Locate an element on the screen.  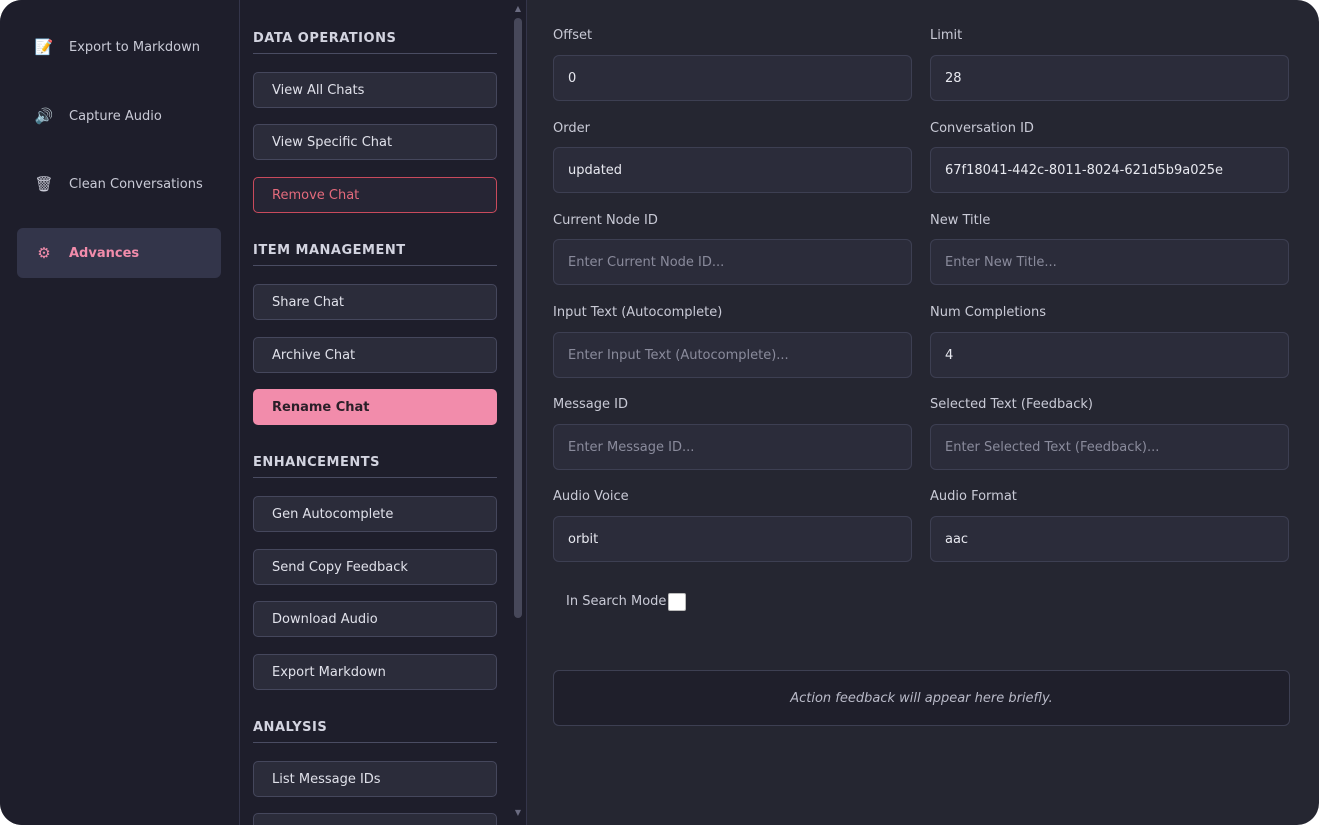
view-all-chats-button: View All Chats is located at coordinates (375, 90).